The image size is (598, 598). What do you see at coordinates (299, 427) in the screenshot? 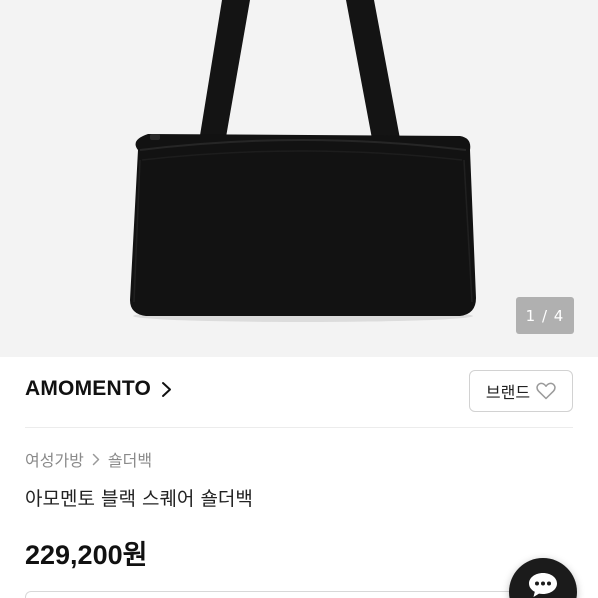
I see `section-divider` at bounding box center [299, 427].